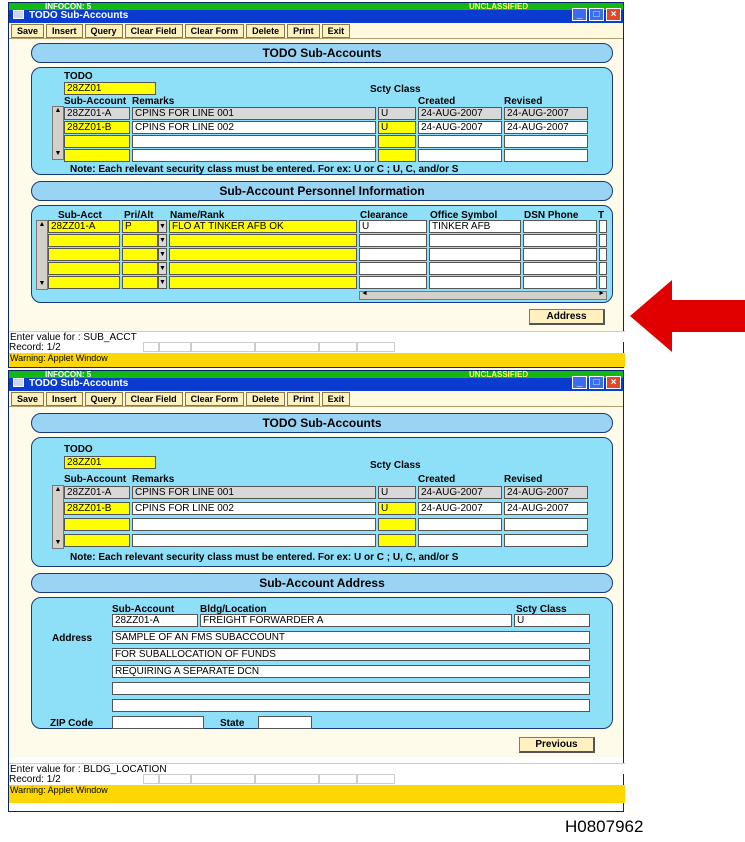 The image size is (745, 842). I want to click on p-row3-dsn-phone, so click(560, 254).